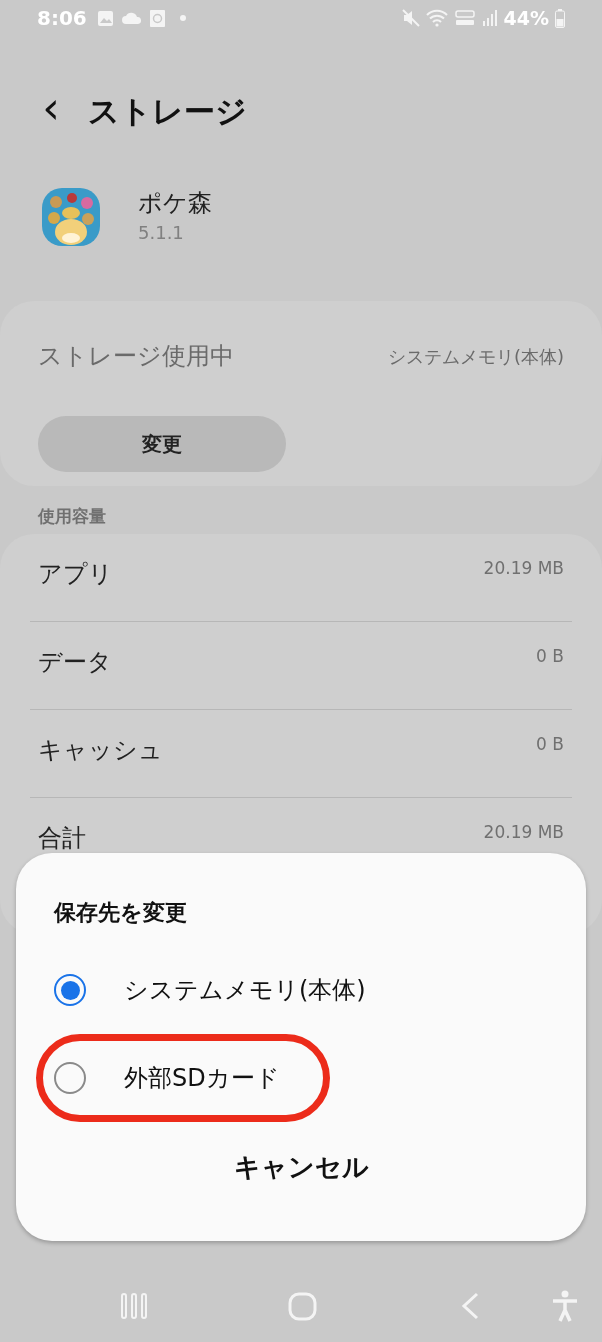  What do you see at coordinates (162, 444) in the screenshot?
I see `change-button: 変更` at bounding box center [162, 444].